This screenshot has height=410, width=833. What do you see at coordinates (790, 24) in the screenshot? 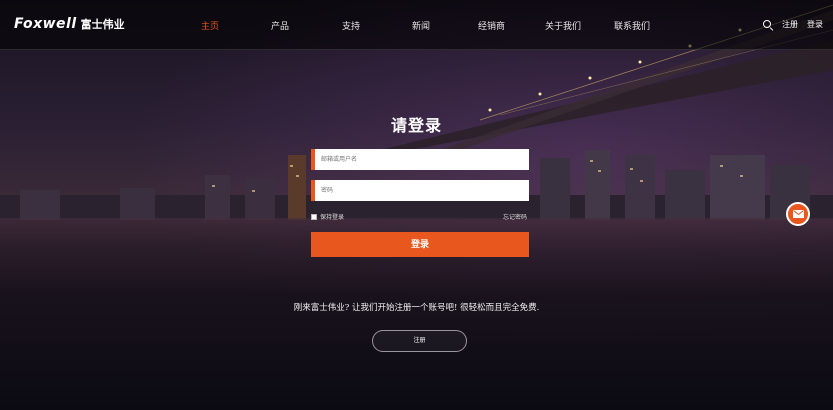
I see `header-register-link: 注册` at bounding box center [790, 24].